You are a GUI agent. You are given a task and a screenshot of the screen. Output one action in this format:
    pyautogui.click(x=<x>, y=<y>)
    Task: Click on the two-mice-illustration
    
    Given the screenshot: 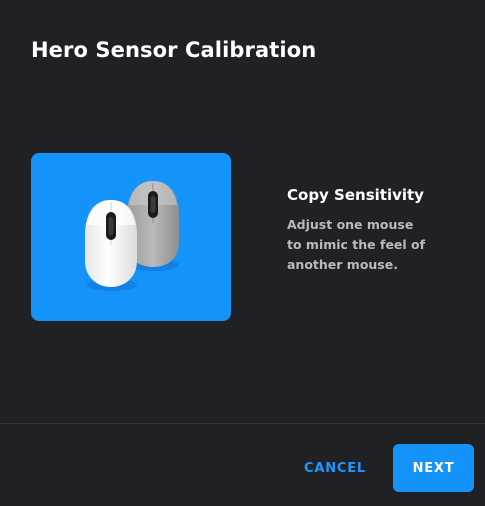 What is the action you would take?
    pyautogui.click(x=132, y=236)
    